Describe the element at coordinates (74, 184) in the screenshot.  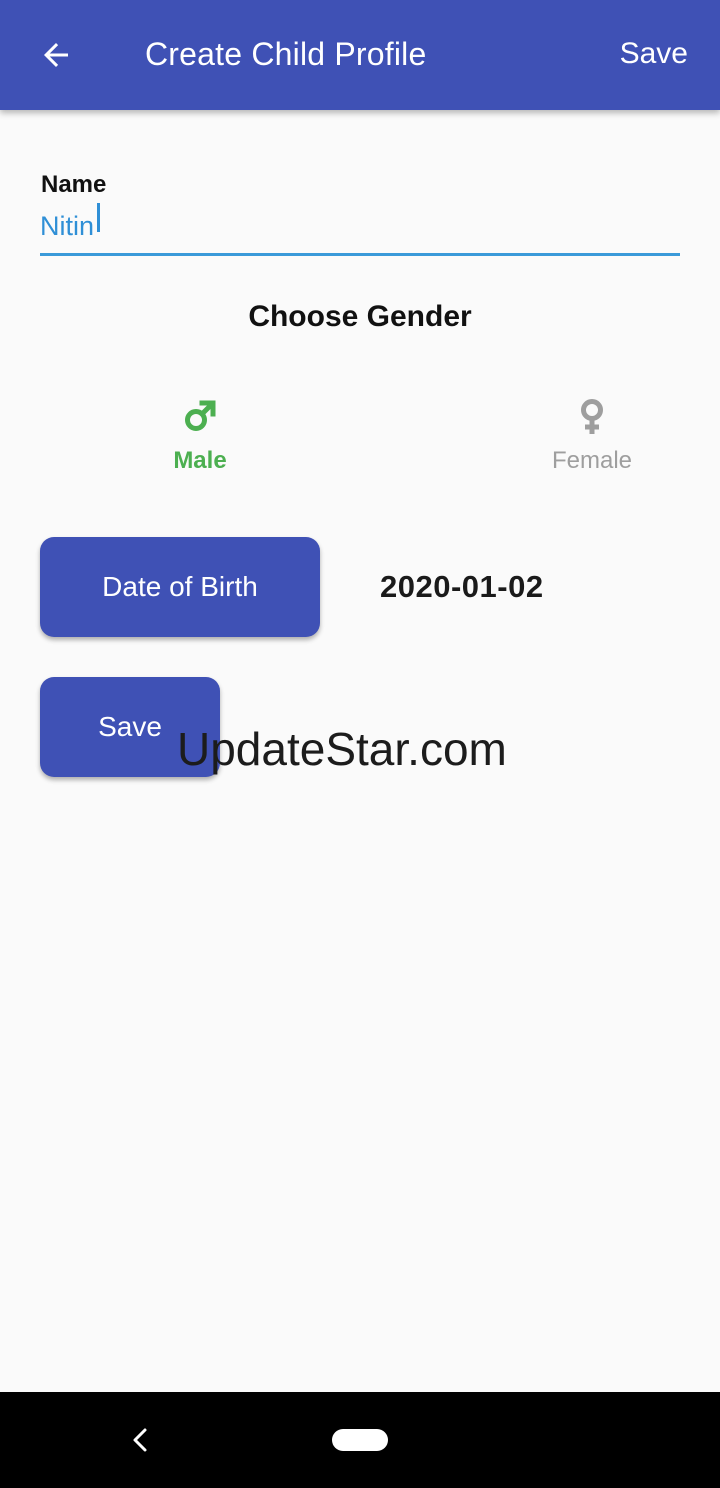
I see `name-label: Name` at that location.